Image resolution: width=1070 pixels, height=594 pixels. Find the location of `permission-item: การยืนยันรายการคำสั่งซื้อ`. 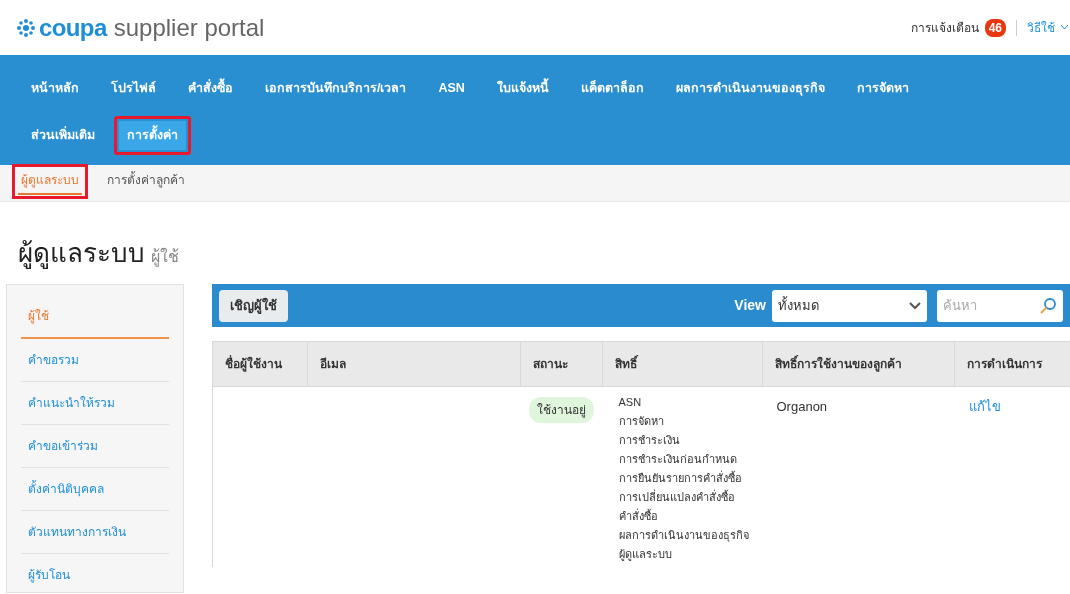

permission-item: การยืนยันรายการคำสั่งซื้อ is located at coordinates (680, 477).